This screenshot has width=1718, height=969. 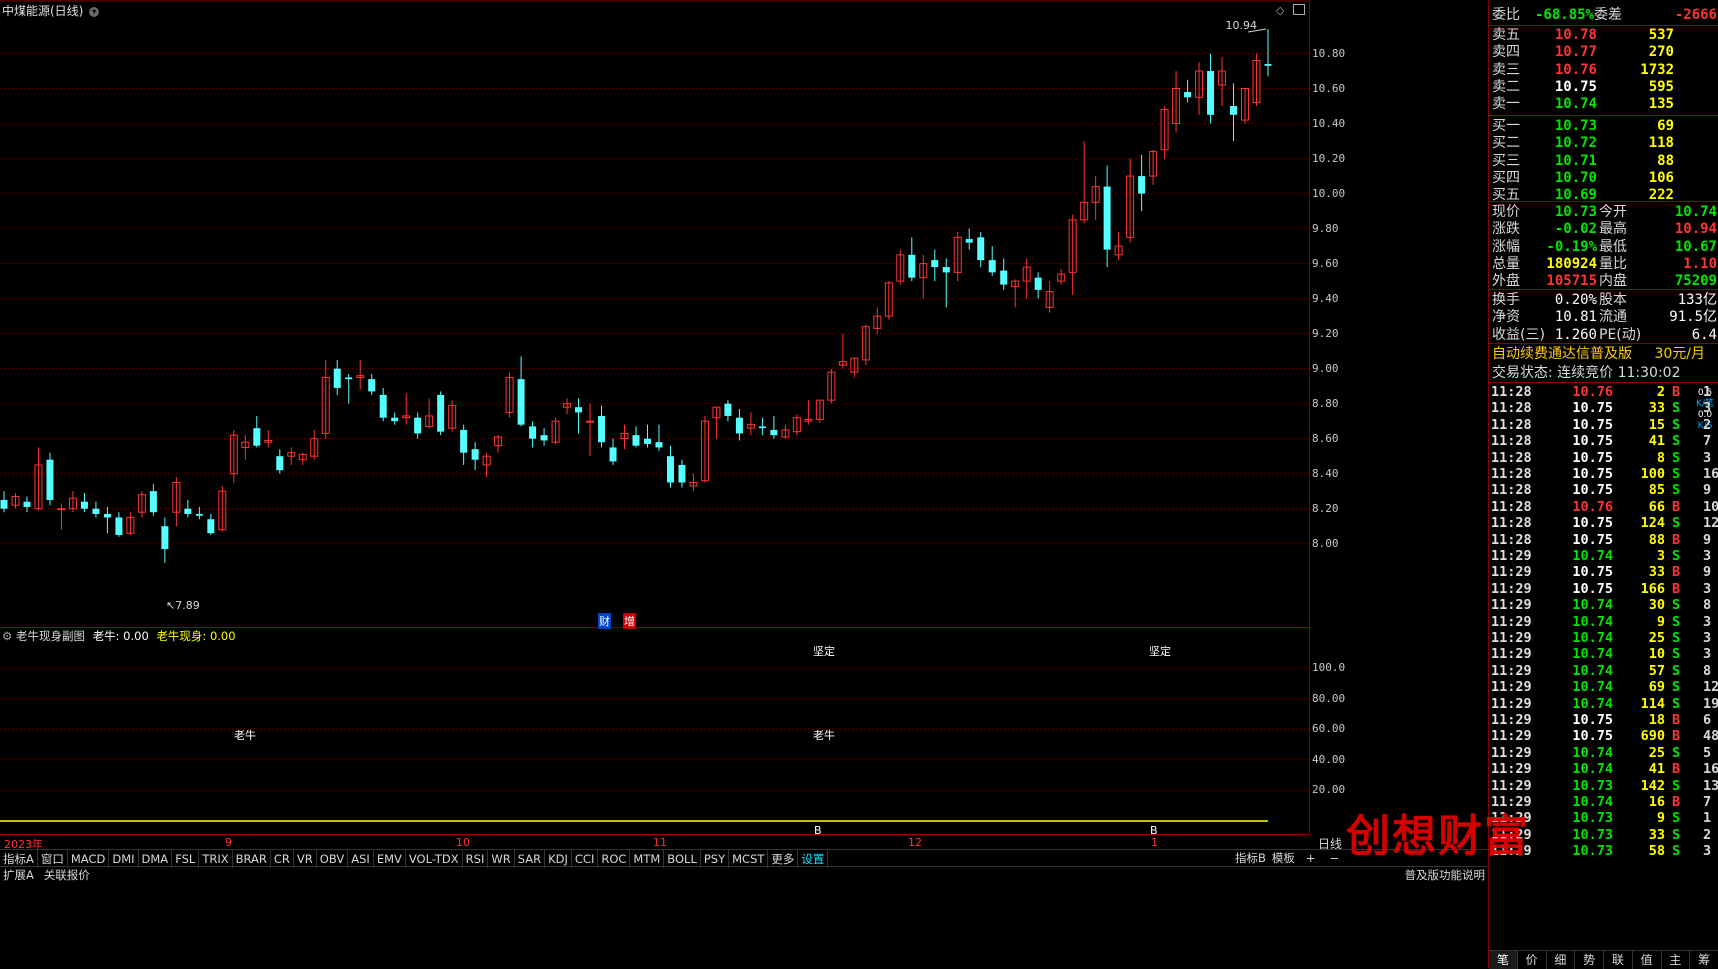 What do you see at coordinates (1589, 960) in the screenshot?
I see `detail-tab: 势` at bounding box center [1589, 960].